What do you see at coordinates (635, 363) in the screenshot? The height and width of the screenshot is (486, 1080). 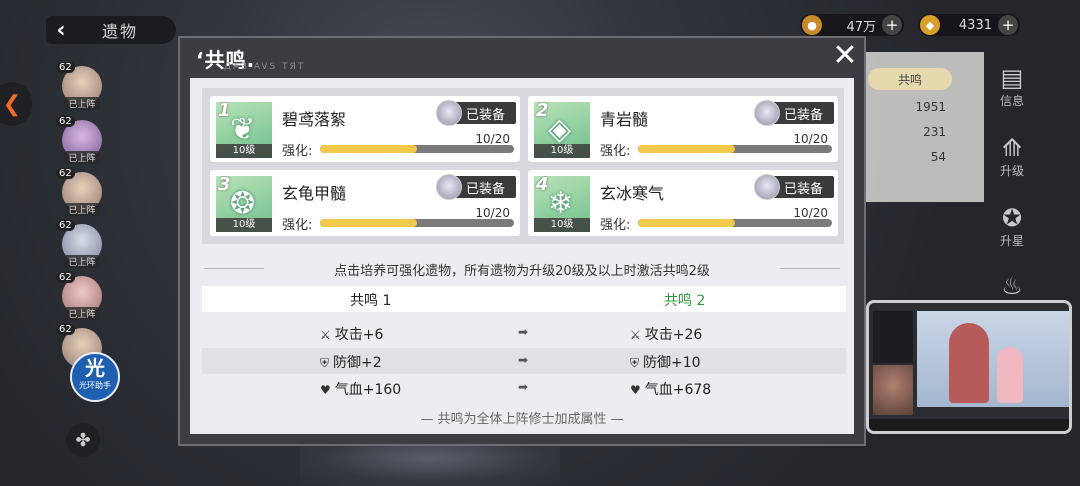 I see `shield-icon: ⛨` at bounding box center [635, 363].